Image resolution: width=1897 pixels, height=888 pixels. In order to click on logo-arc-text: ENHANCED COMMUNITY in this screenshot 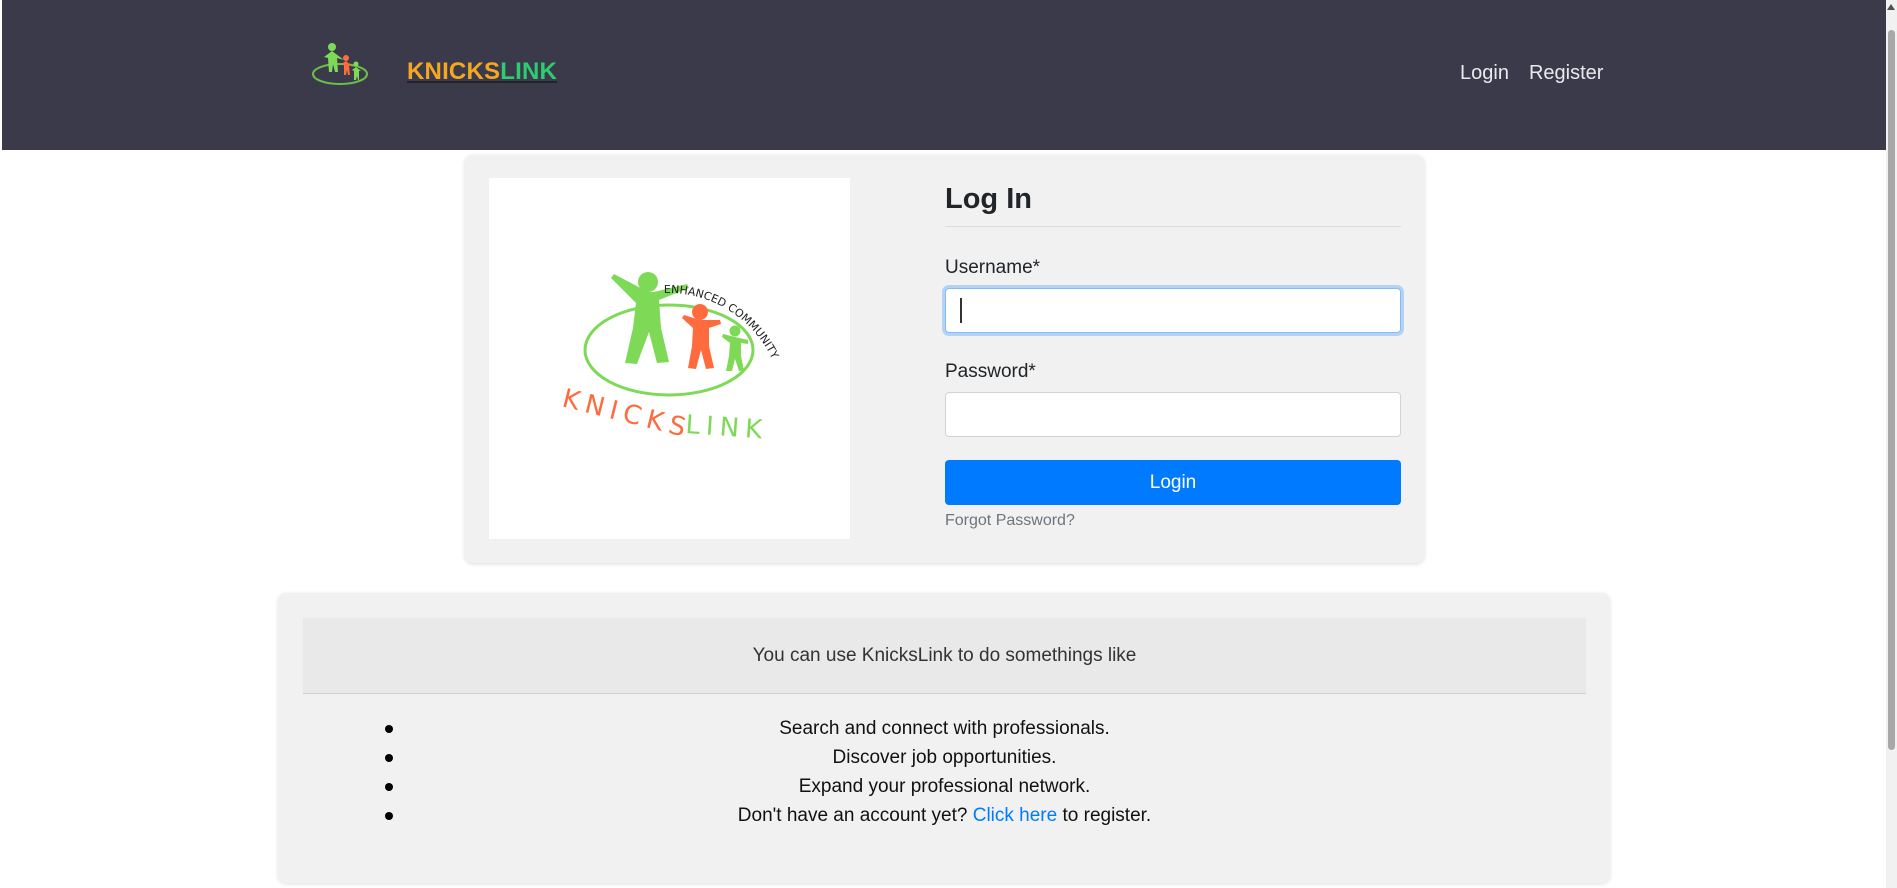, I will do `click(722, 322)`.